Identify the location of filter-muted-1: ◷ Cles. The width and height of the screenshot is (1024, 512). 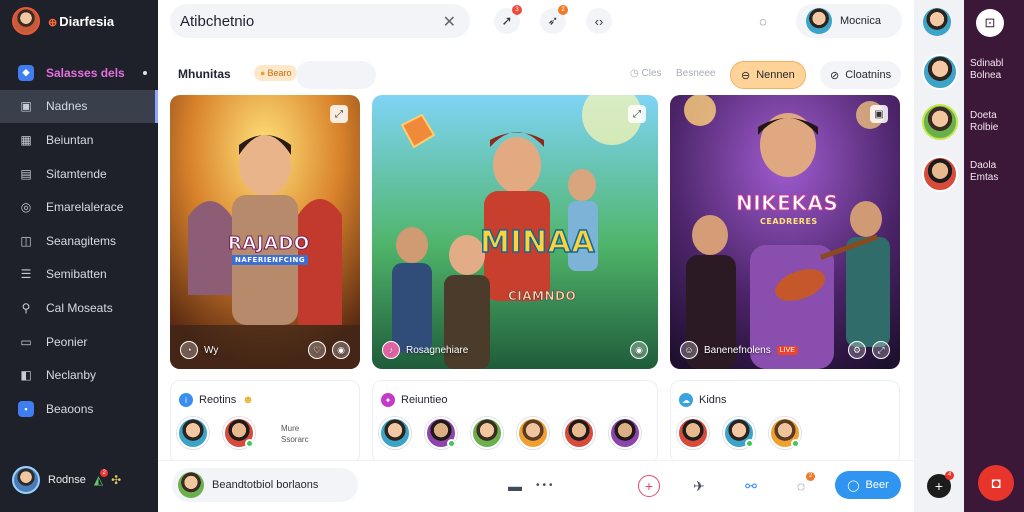
(646, 73).